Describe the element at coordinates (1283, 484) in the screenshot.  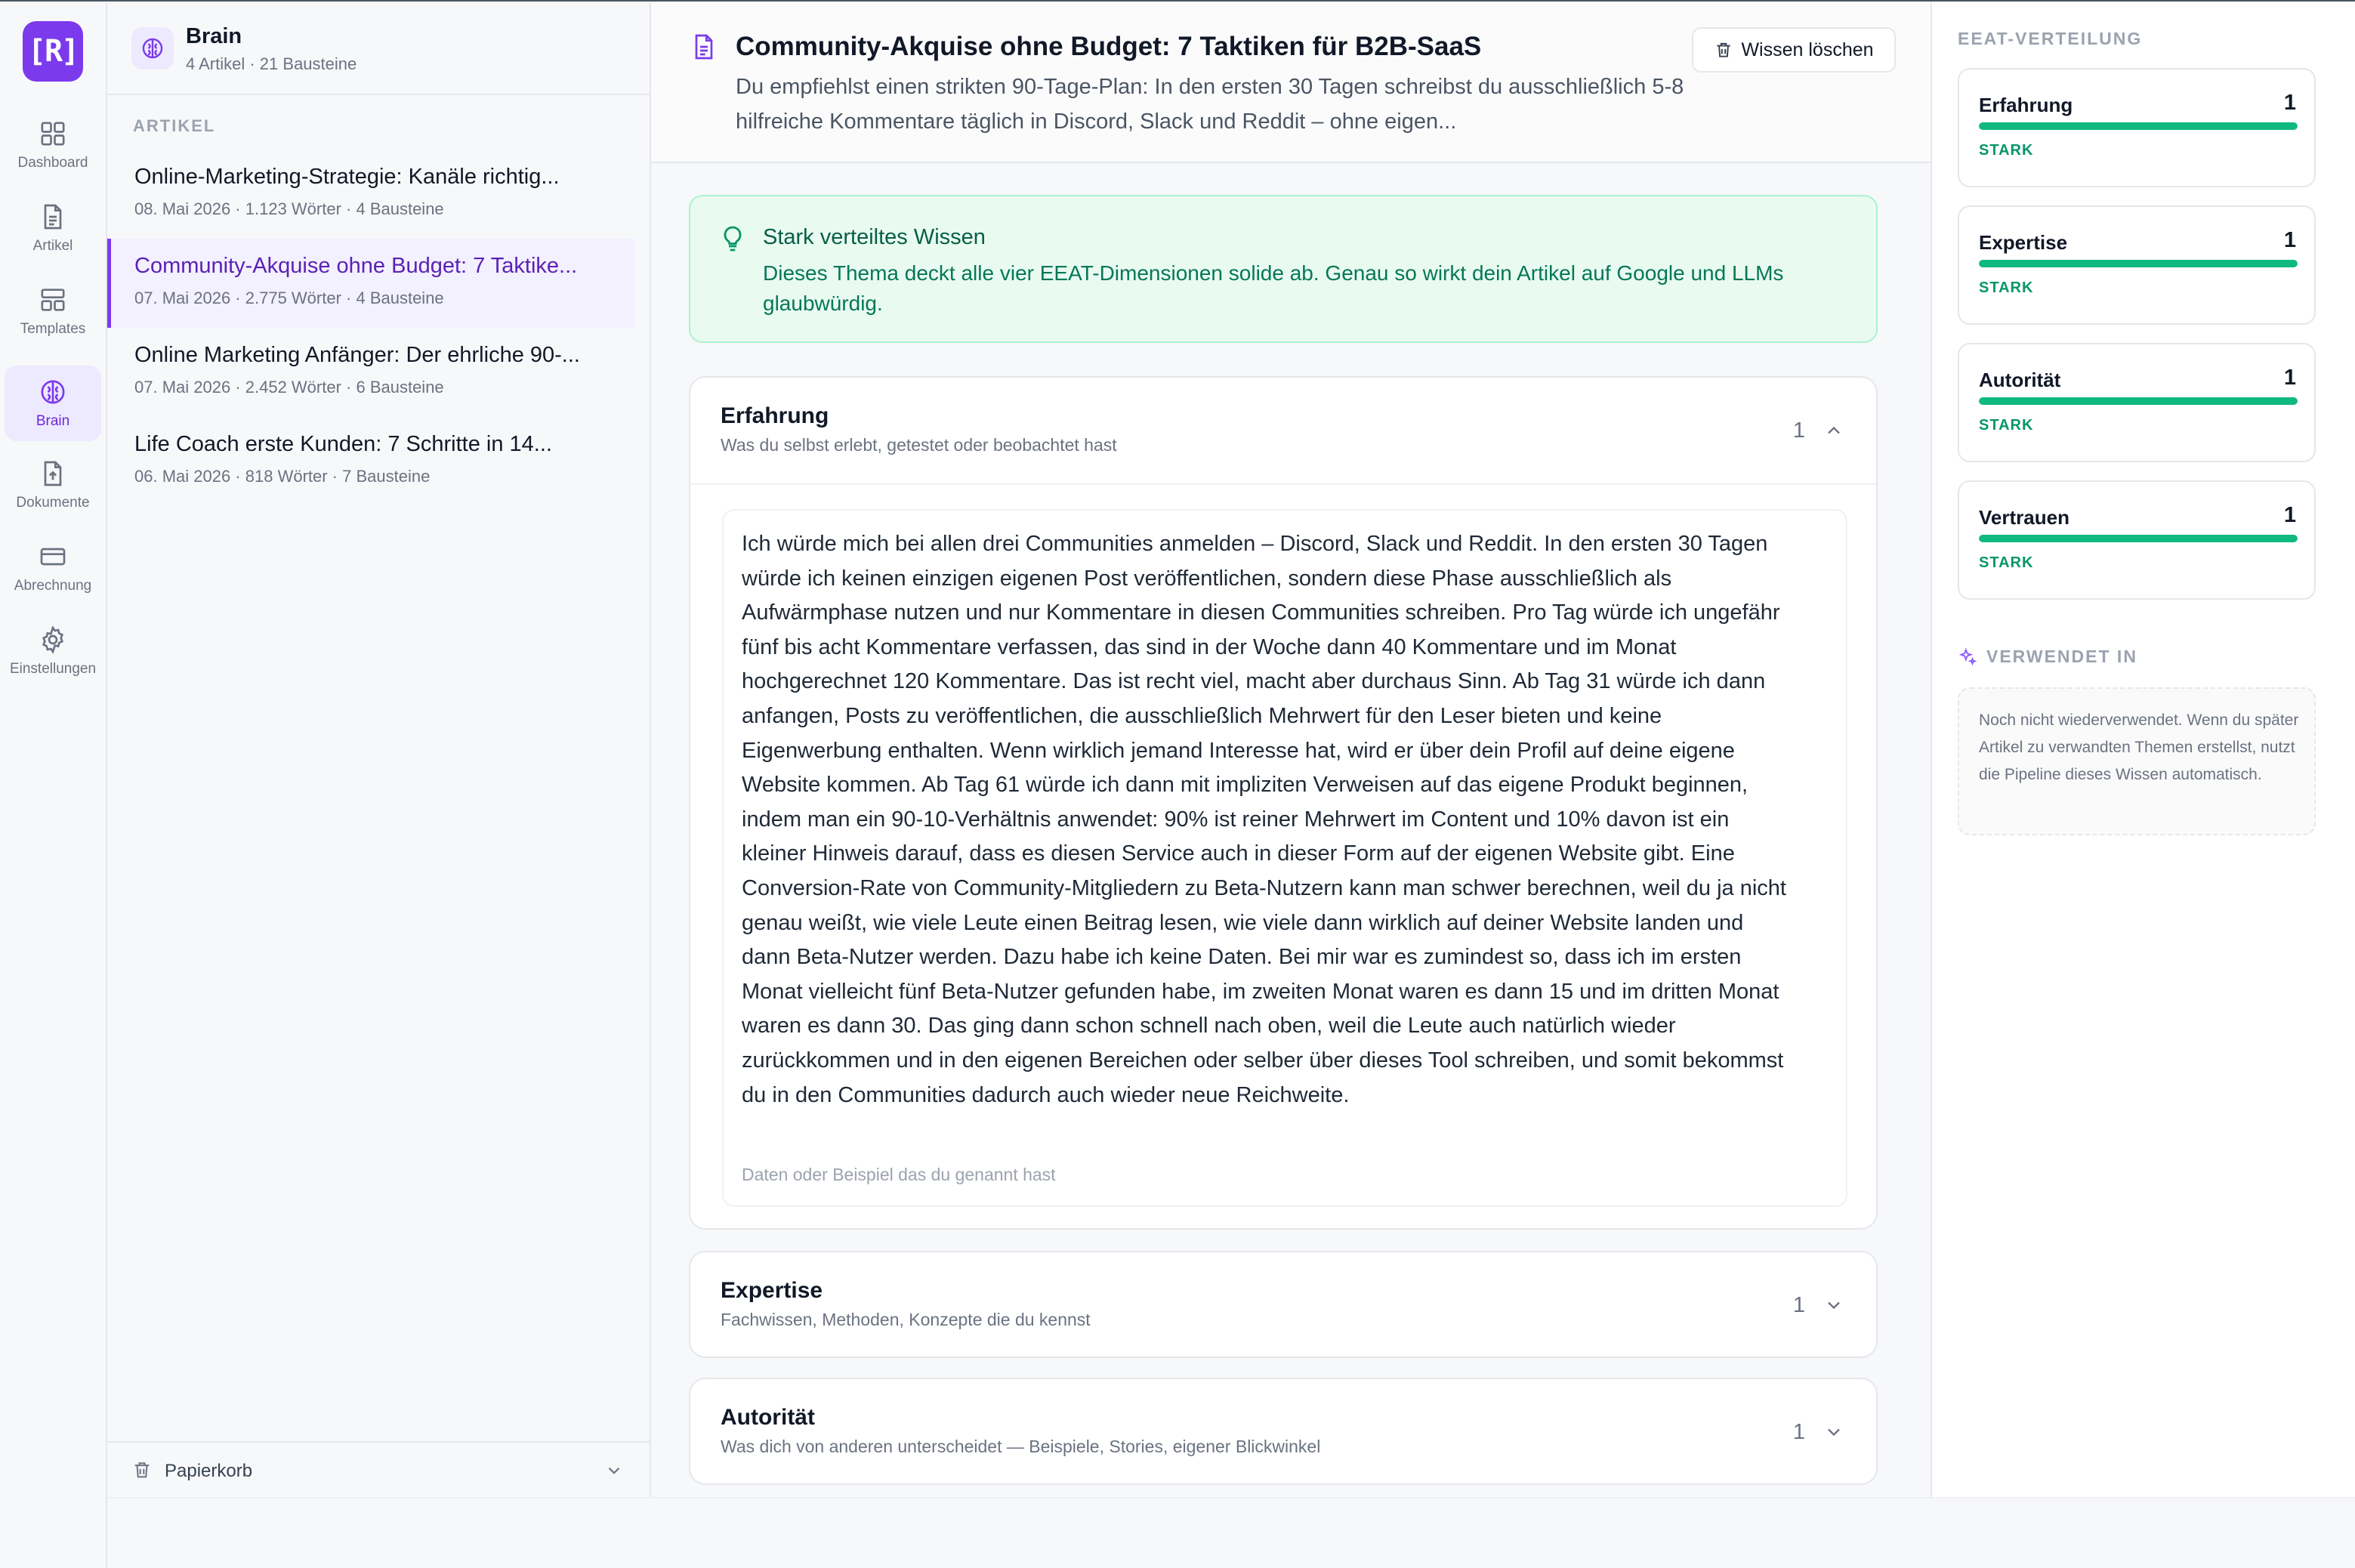
I see `divider` at that location.